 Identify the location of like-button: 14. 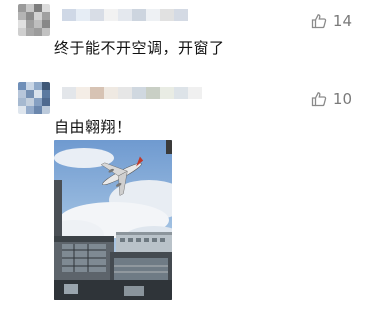
(331, 21).